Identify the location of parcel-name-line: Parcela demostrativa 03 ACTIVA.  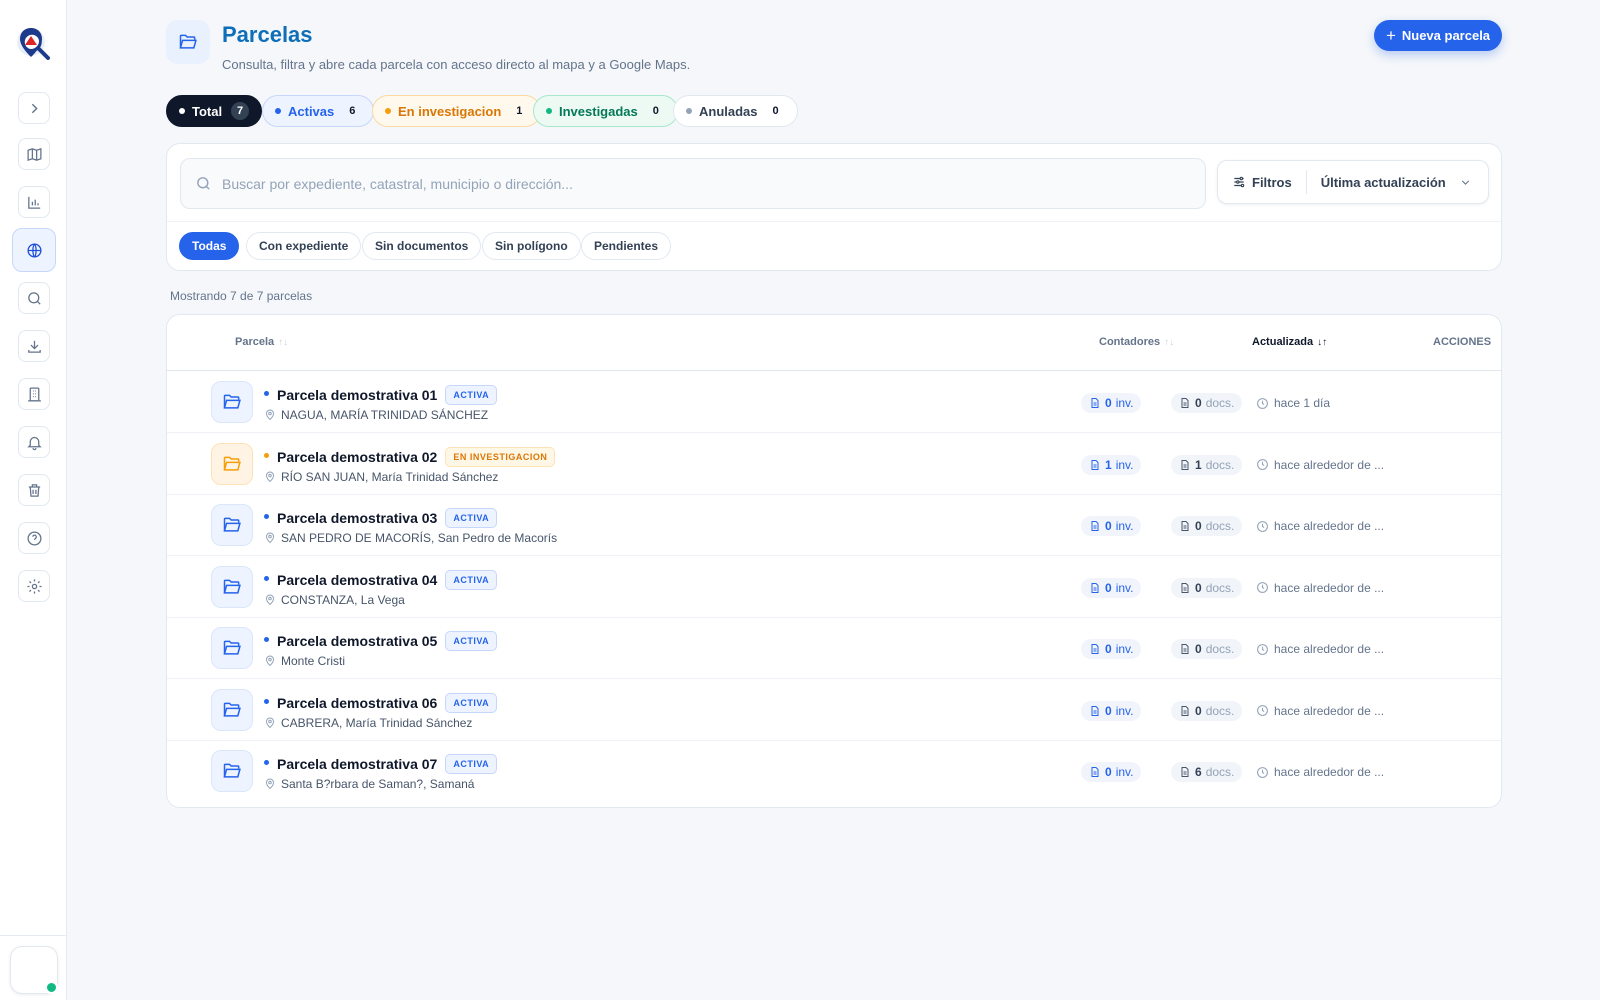
(387, 518).